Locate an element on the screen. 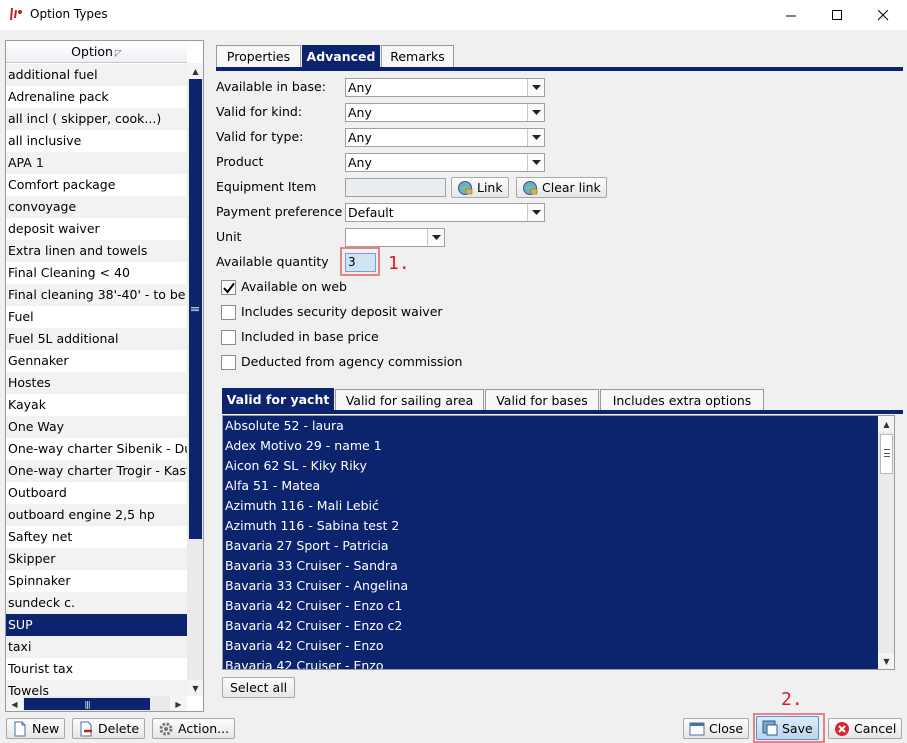  option-list-item: Fuel 5L additional is located at coordinates (96, 339).